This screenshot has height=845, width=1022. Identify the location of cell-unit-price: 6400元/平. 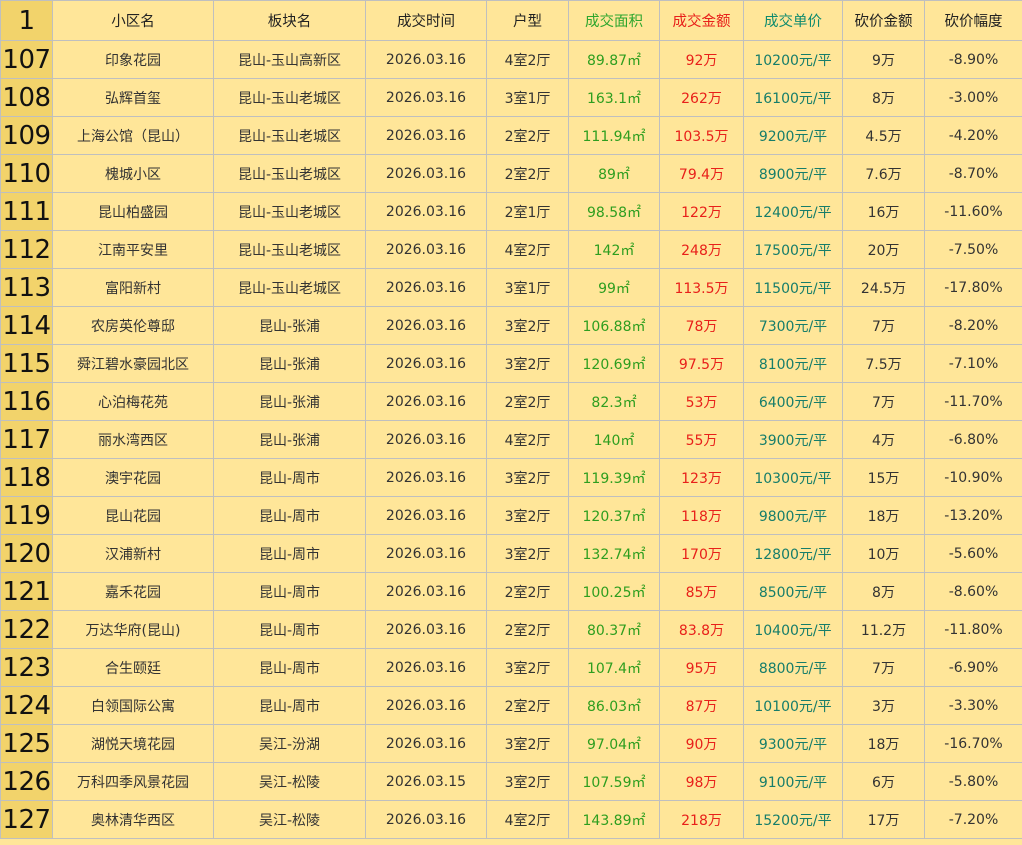
(793, 401).